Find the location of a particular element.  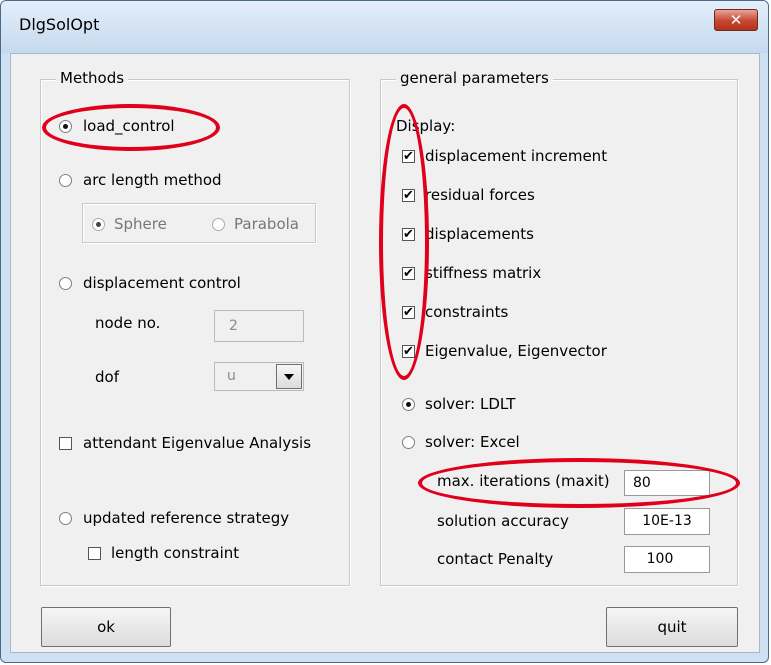

solver-ldlt-label: solver: LDLT is located at coordinates (470, 404).